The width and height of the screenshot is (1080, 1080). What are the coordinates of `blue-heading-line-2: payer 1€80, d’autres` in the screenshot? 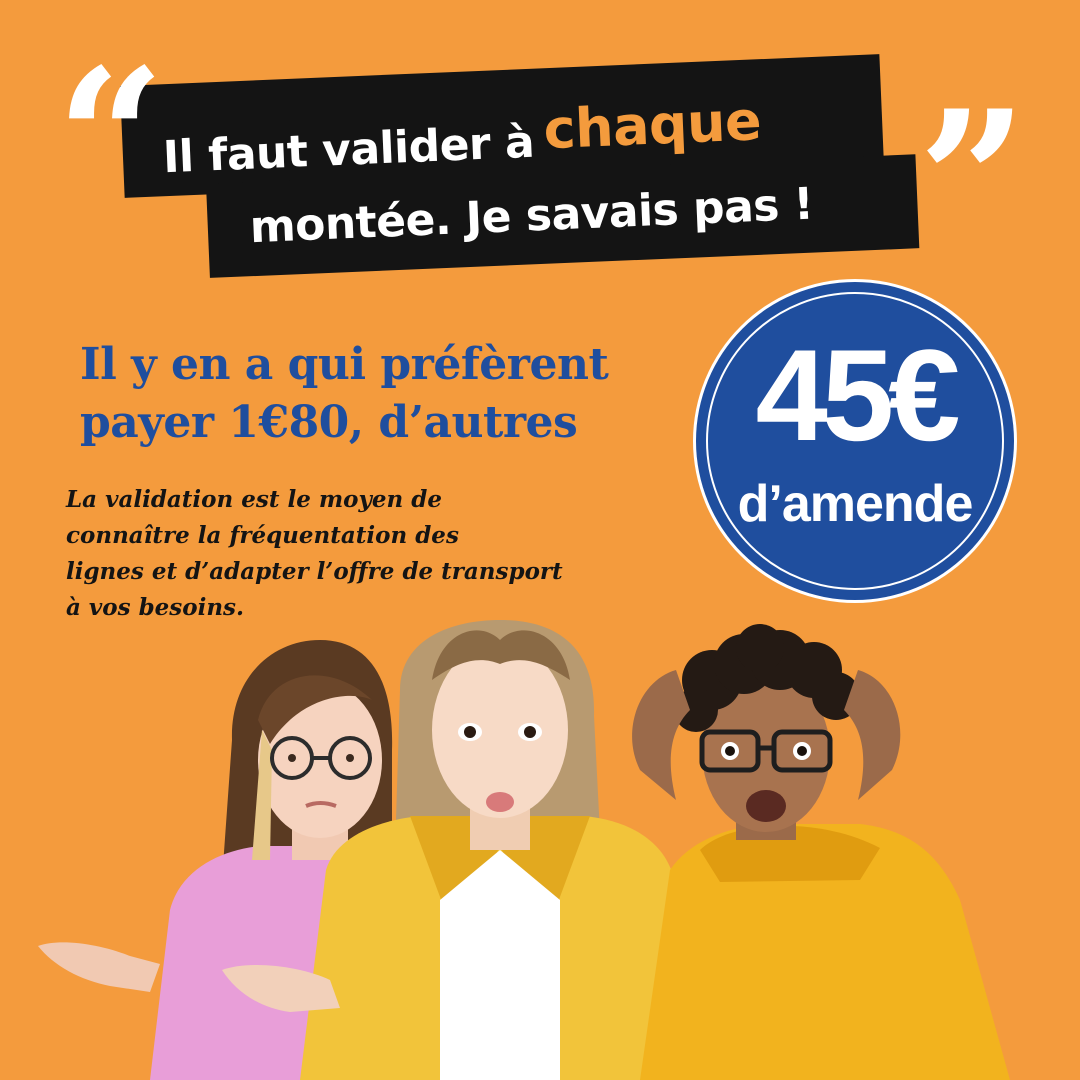 It's located at (329, 422).